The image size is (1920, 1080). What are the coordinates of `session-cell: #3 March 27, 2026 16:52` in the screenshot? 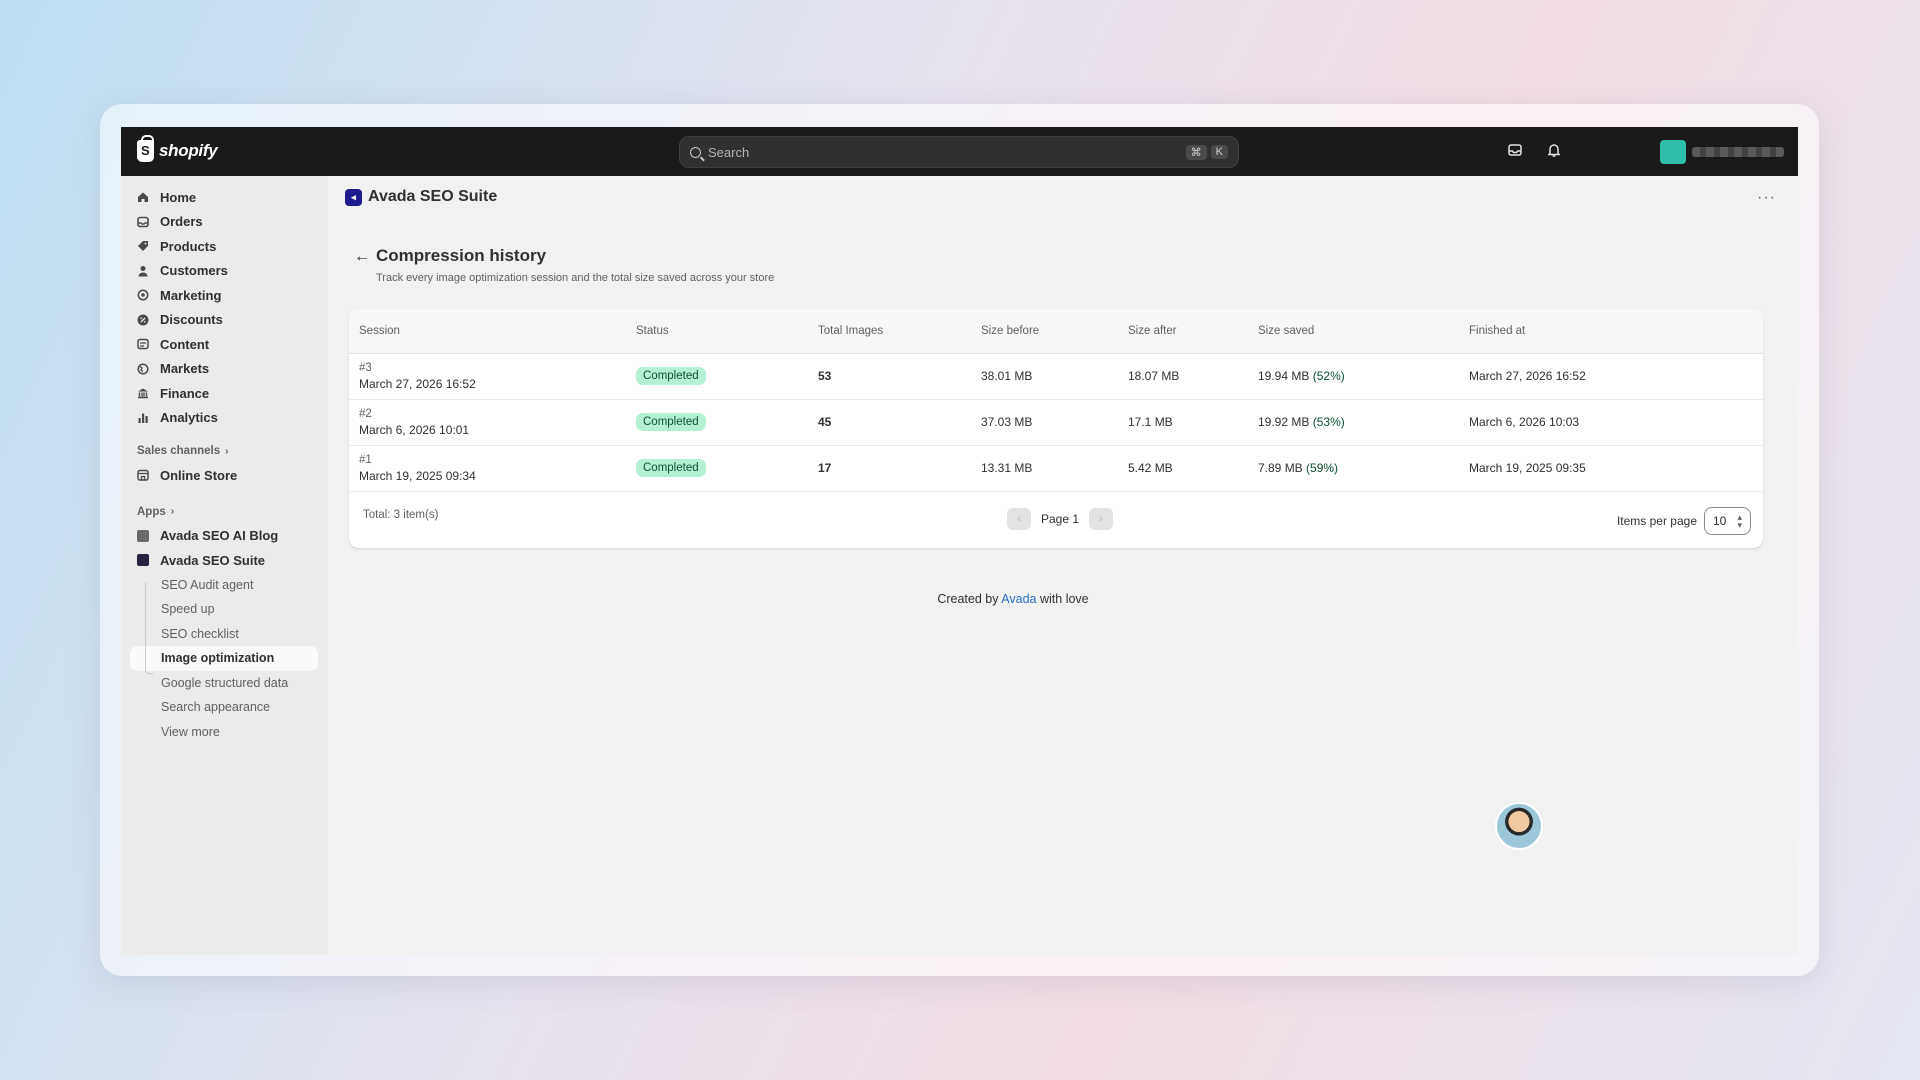 It's located at (492, 376).